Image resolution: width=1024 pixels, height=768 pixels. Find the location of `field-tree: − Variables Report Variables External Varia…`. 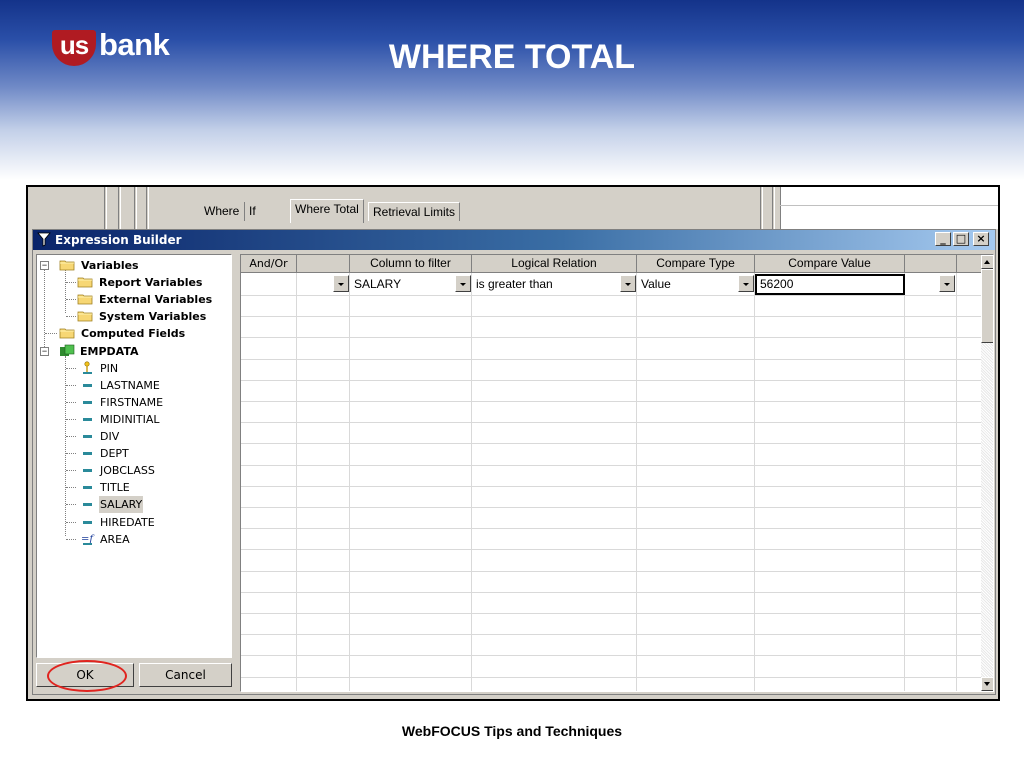

field-tree: − Variables Report Variables External Varia… is located at coordinates (134, 456).